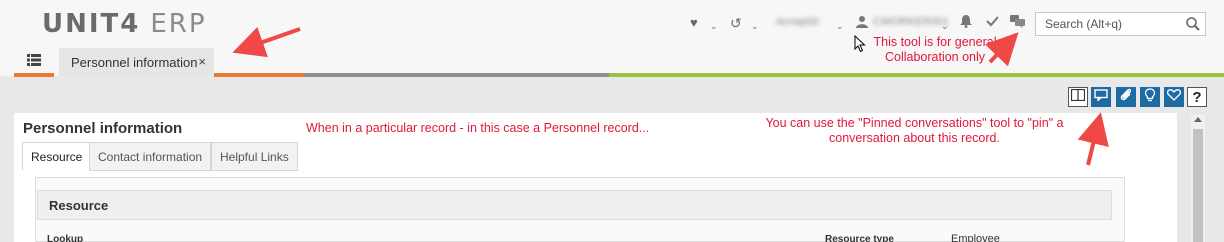 The width and height of the screenshot is (1224, 242). I want to click on menu-color-bar, so click(34, 75).